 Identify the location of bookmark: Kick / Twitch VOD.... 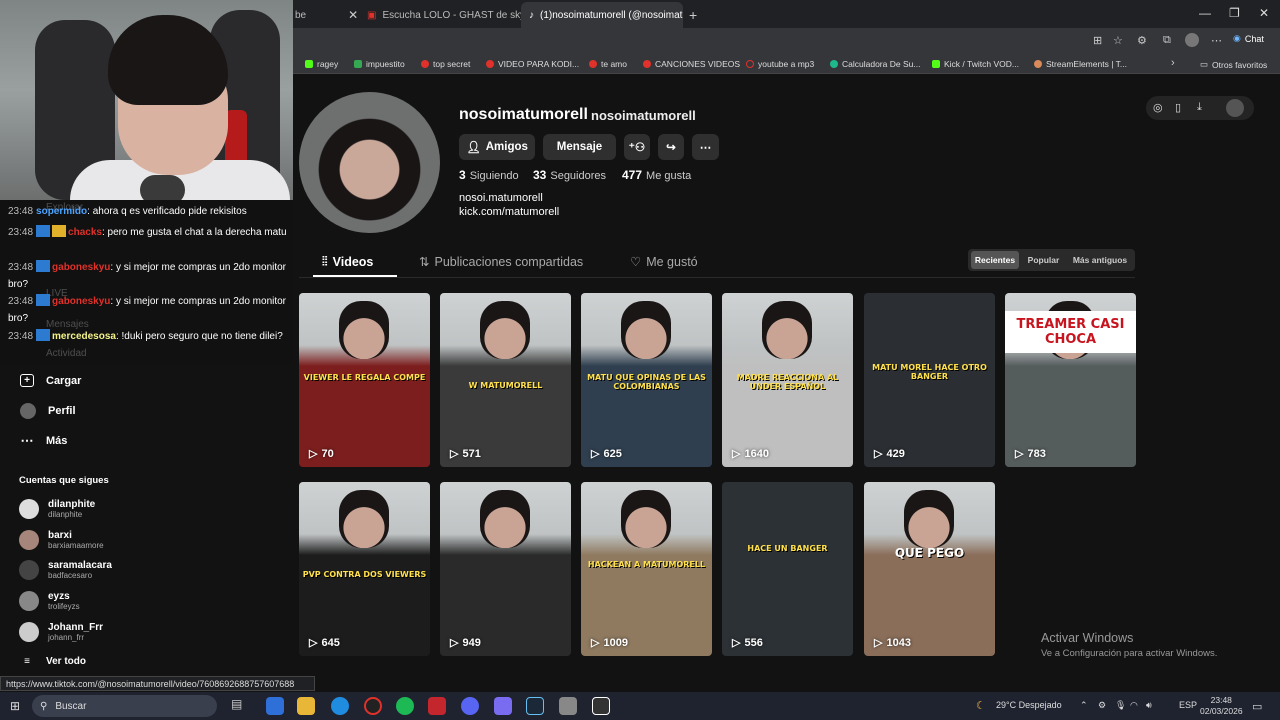
(975, 64).